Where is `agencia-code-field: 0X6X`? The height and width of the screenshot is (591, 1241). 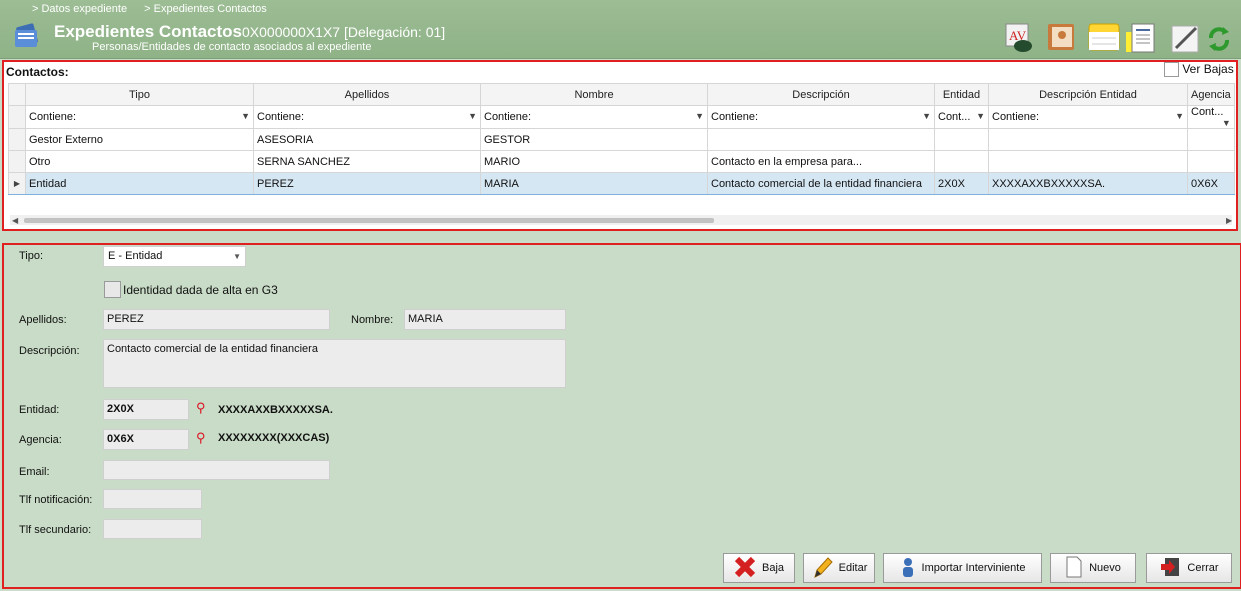 agencia-code-field: 0X6X is located at coordinates (146, 439).